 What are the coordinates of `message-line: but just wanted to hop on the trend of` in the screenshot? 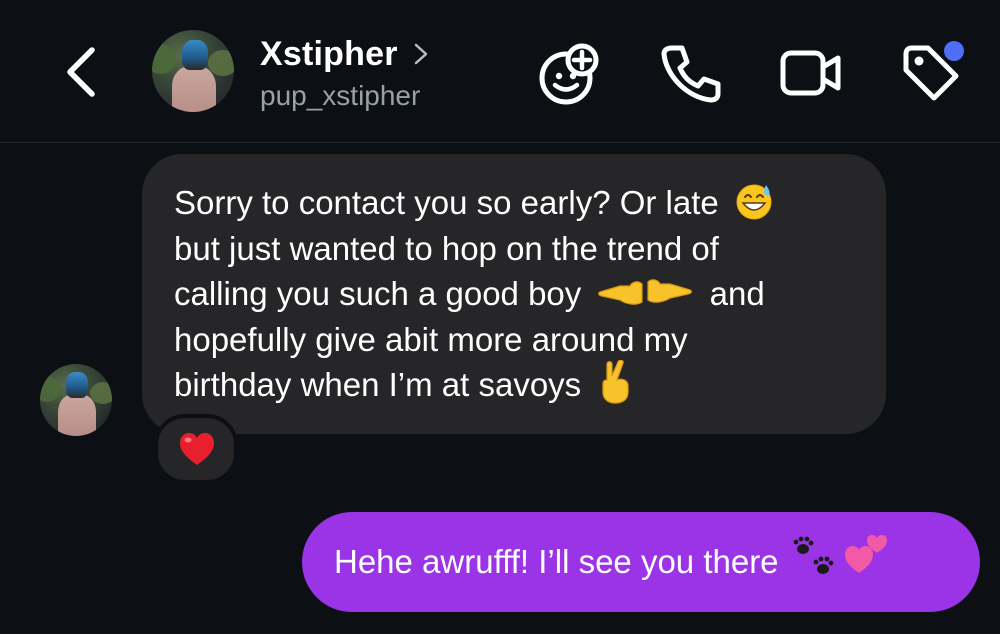 It's located at (446, 248).